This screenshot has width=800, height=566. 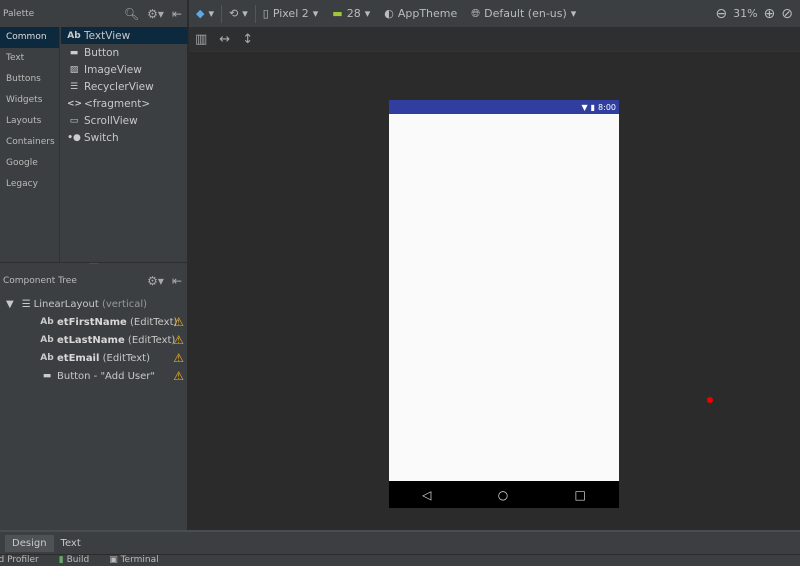 I want to click on terminal-label: Terminal, so click(x=139, y=560).